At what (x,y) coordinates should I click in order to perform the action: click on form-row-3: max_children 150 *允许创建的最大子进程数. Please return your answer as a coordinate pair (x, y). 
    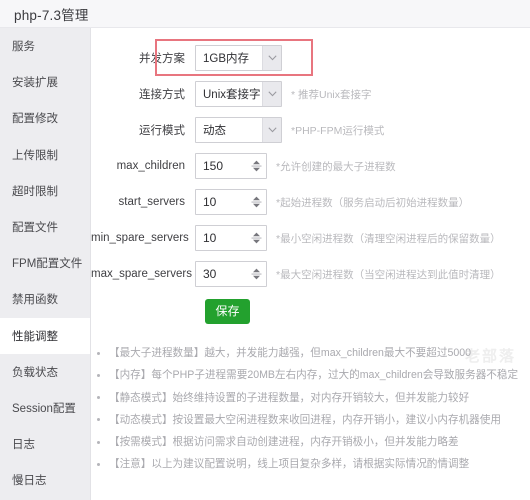
    Looking at the image, I should click on (310, 166).